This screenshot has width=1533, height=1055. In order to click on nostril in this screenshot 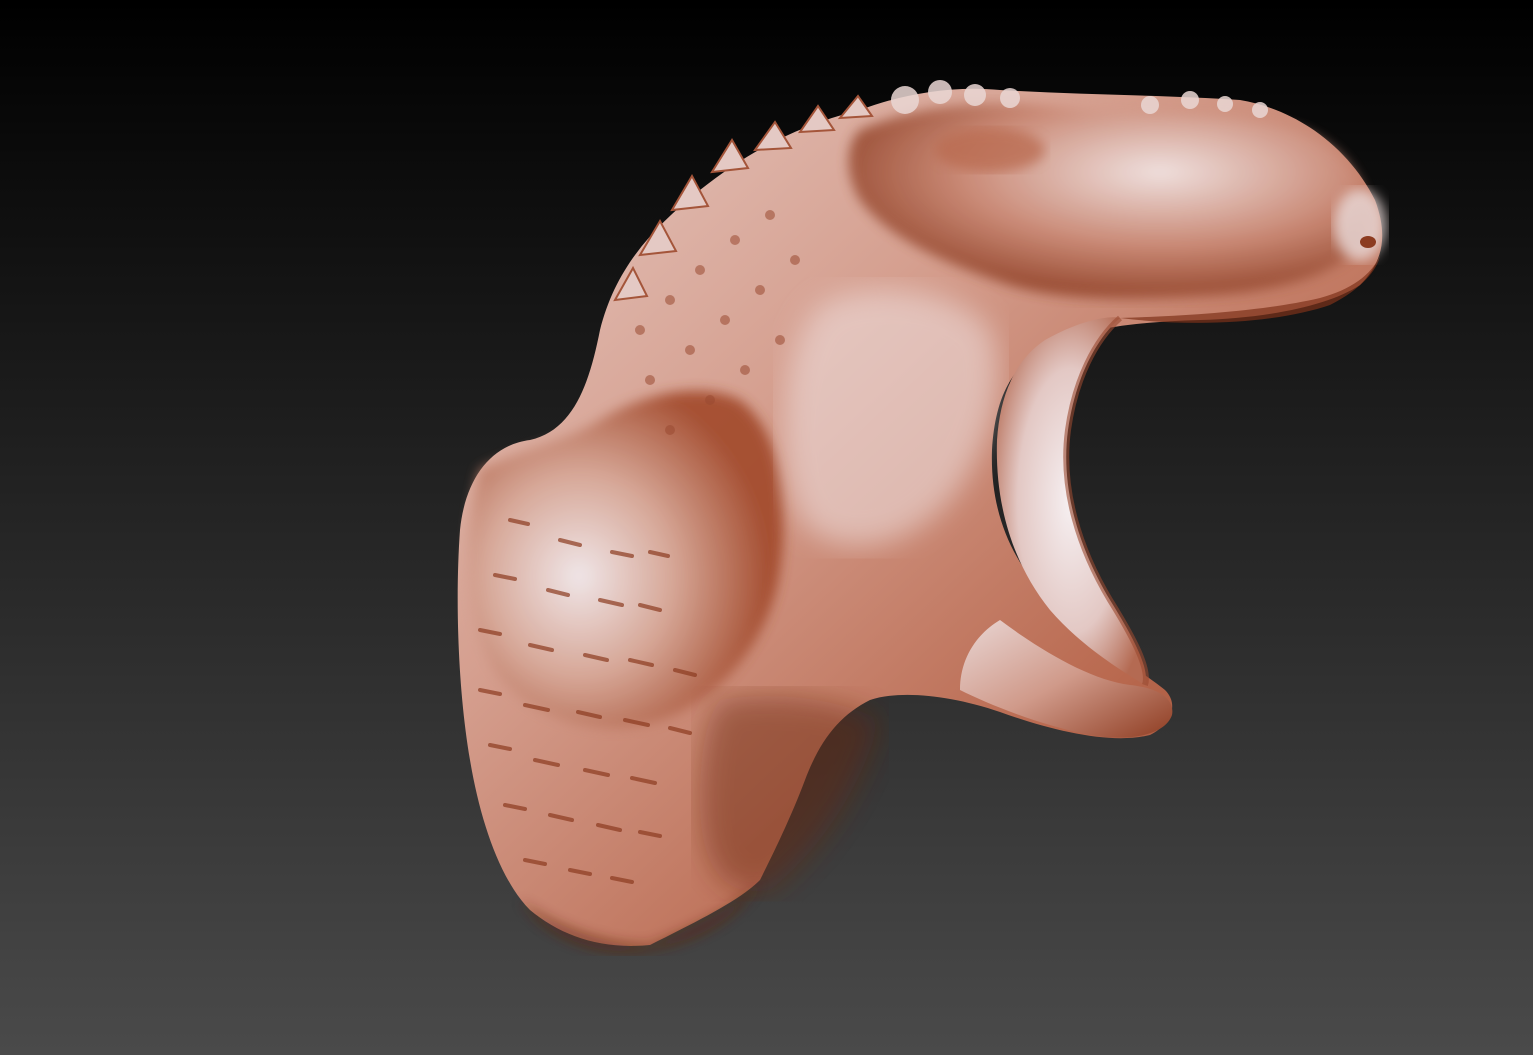, I will do `click(1368, 242)`.